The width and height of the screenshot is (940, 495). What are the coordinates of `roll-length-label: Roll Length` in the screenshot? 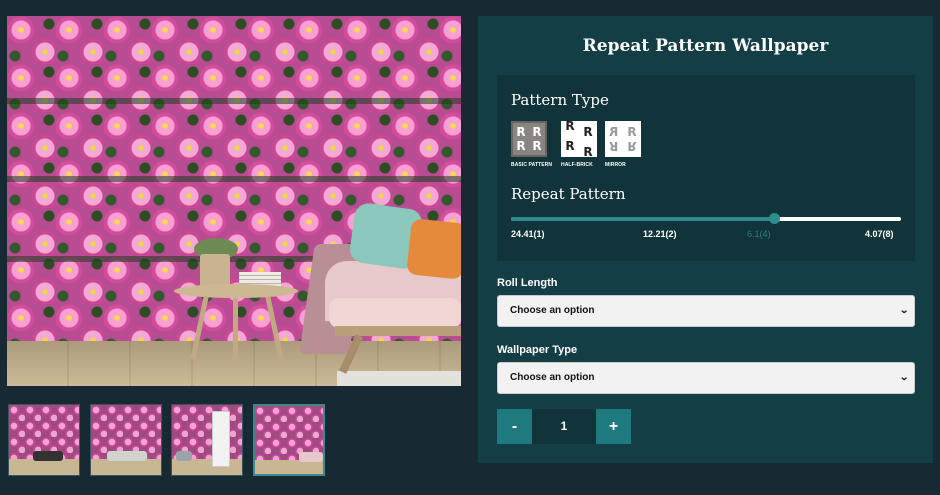 It's located at (527, 283).